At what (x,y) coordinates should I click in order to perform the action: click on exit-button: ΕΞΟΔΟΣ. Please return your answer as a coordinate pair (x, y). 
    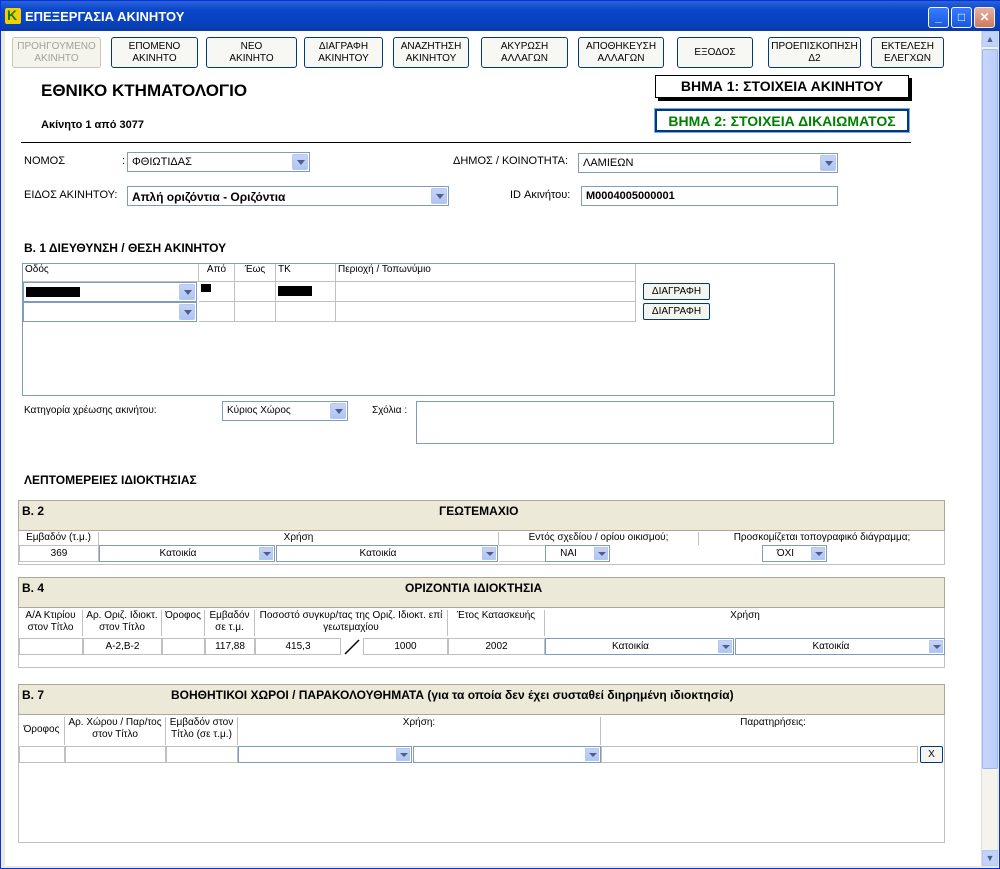
    Looking at the image, I should click on (715, 52).